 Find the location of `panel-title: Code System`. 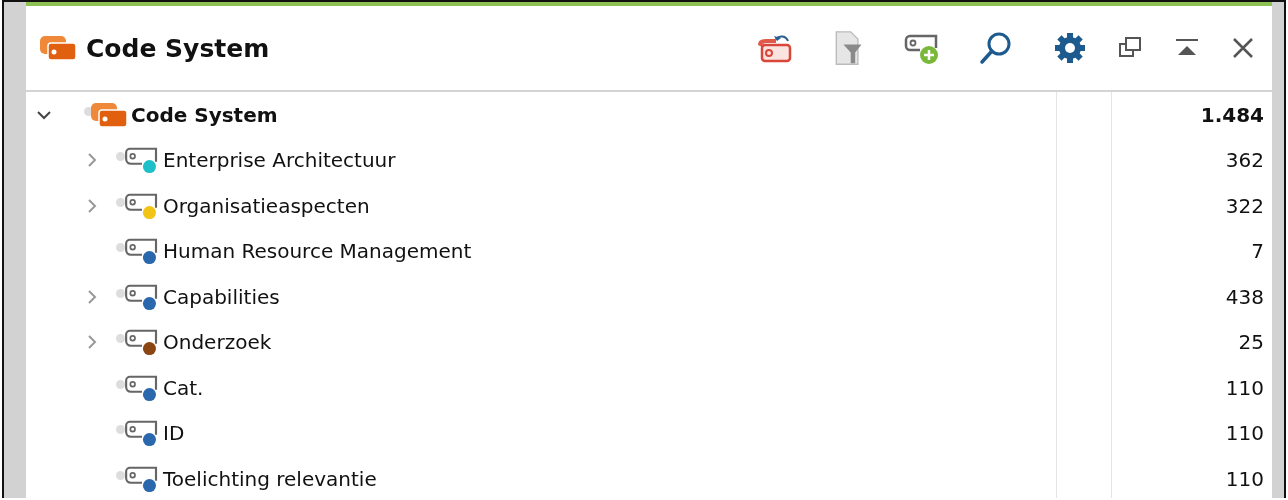

panel-title: Code System is located at coordinates (178, 48).